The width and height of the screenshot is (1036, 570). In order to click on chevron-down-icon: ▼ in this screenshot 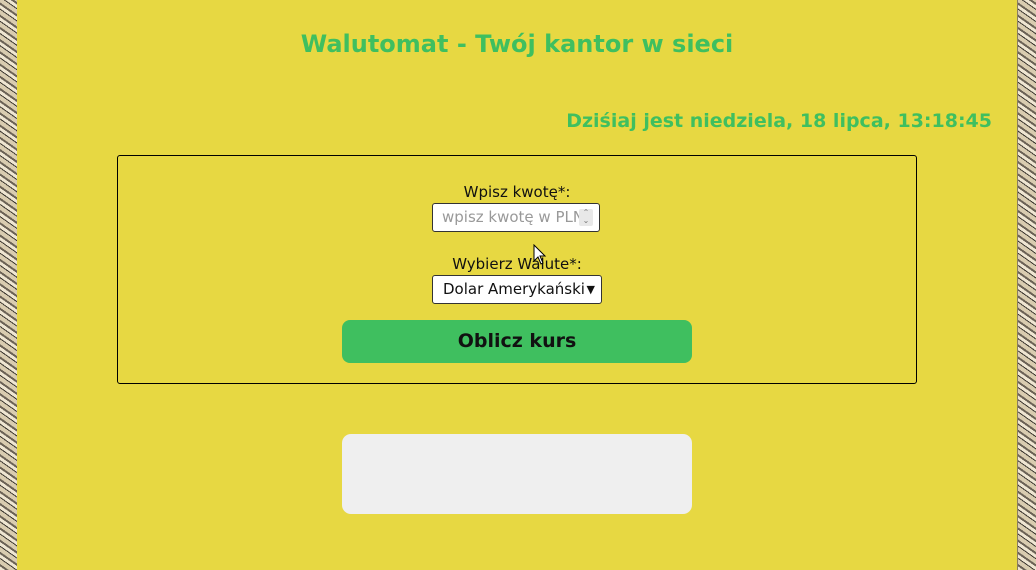, I will do `click(590, 289)`.